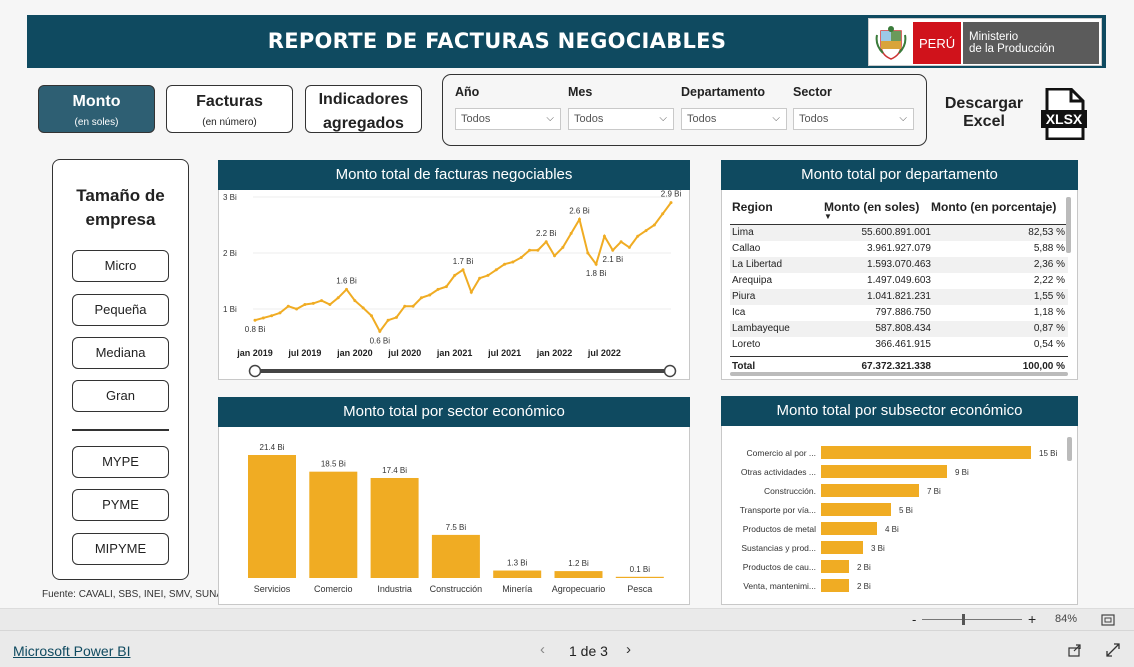 Image resolution: width=1134 pixels, height=667 pixels. I want to click on x-tick-label: jan 2022, so click(554, 353).